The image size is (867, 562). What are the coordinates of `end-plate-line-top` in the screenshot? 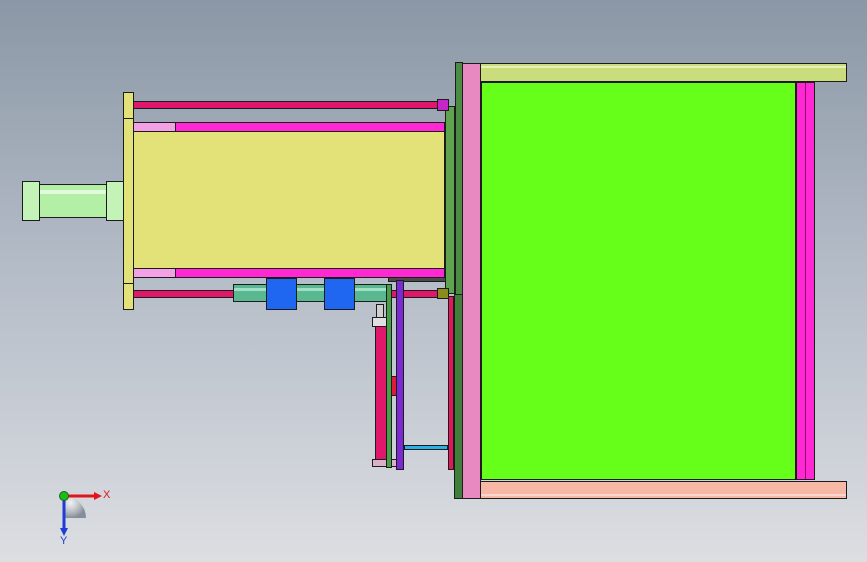 It's located at (128, 118).